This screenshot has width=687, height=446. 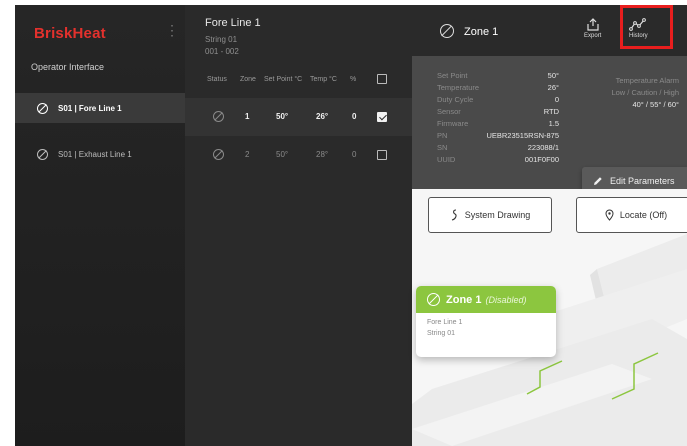 What do you see at coordinates (222, 51) in the screenshot?
I see `zone-range: 001 - 002` at bounding box center [222, 51].